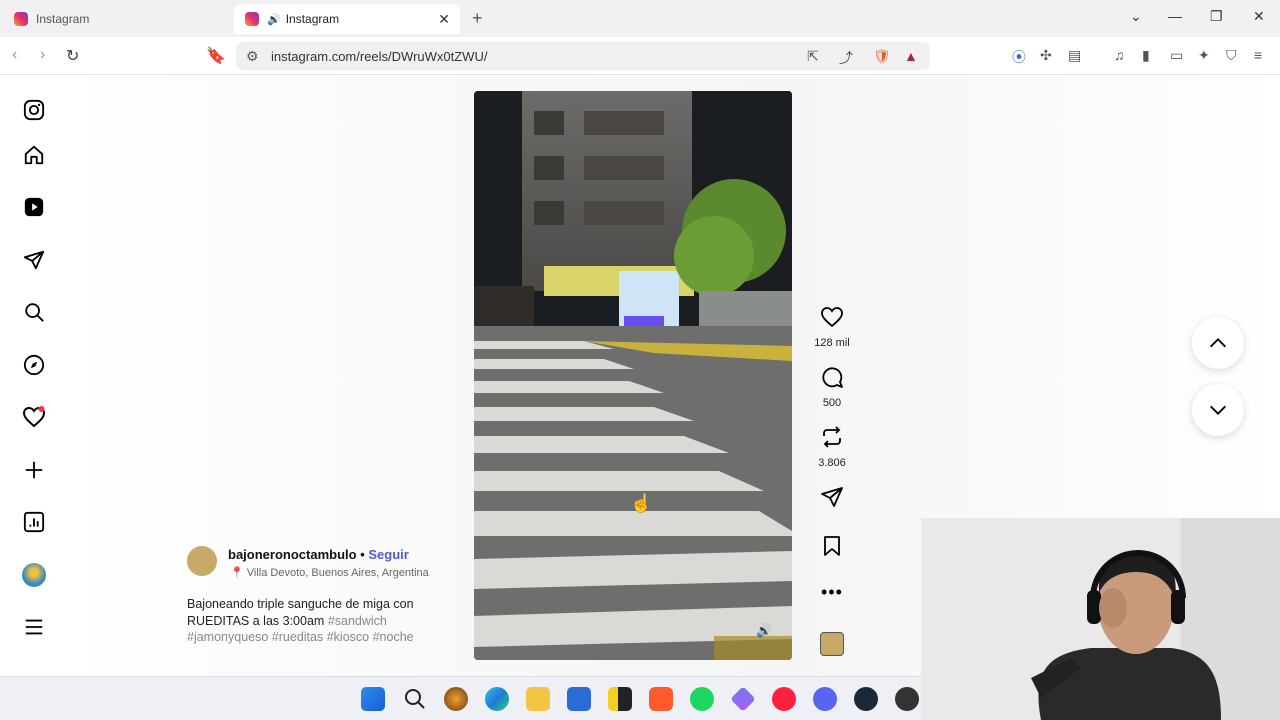  I want to click on open-external-icon: ⇱, so click(813, 56).